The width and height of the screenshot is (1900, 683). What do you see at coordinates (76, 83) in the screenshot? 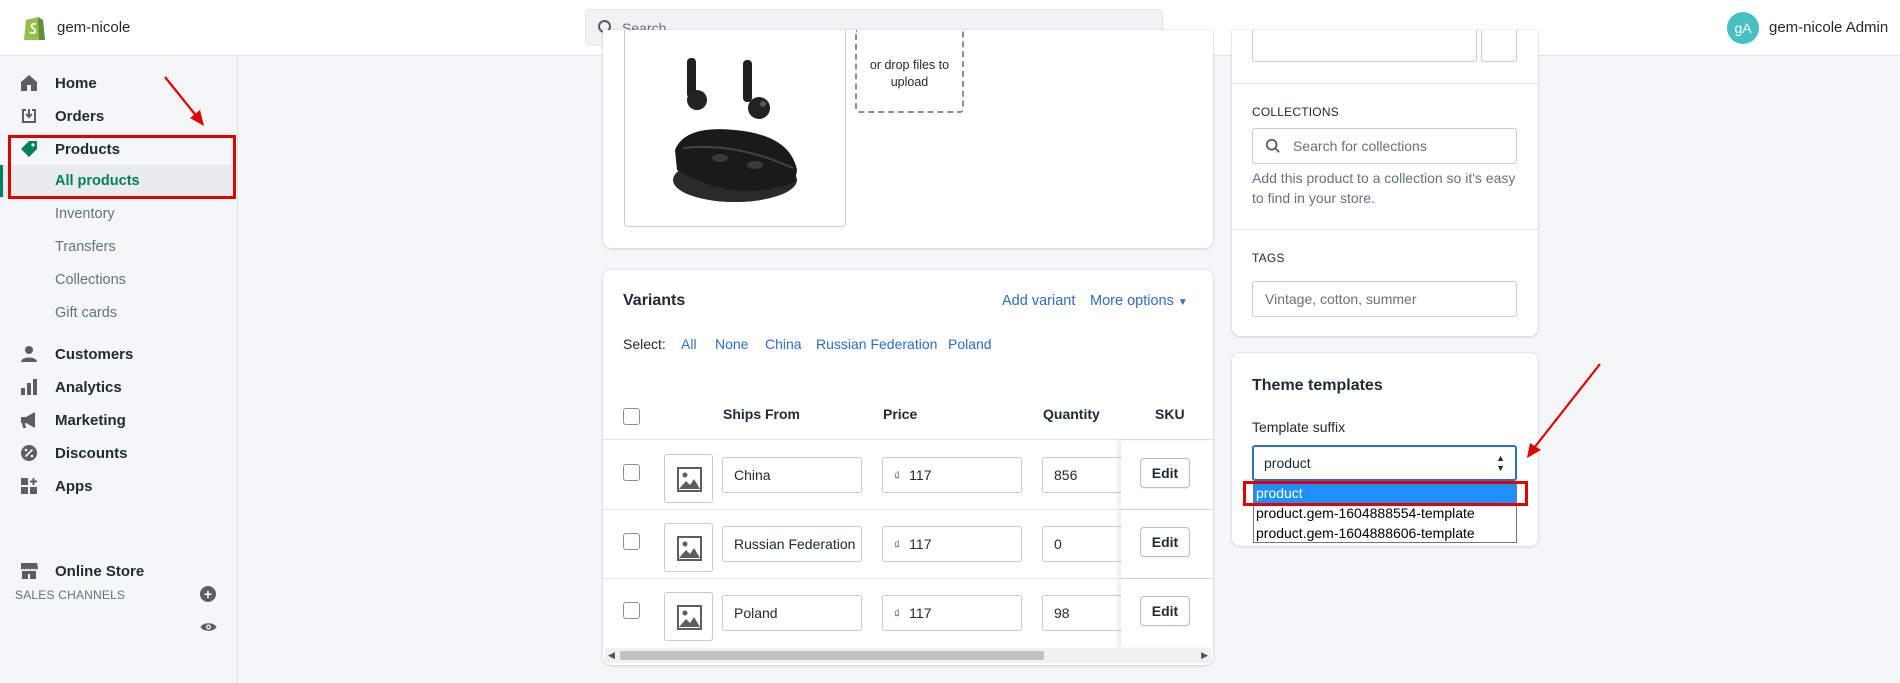
I see `sidebar-item-label: Home` at bounding box center [76, 83].